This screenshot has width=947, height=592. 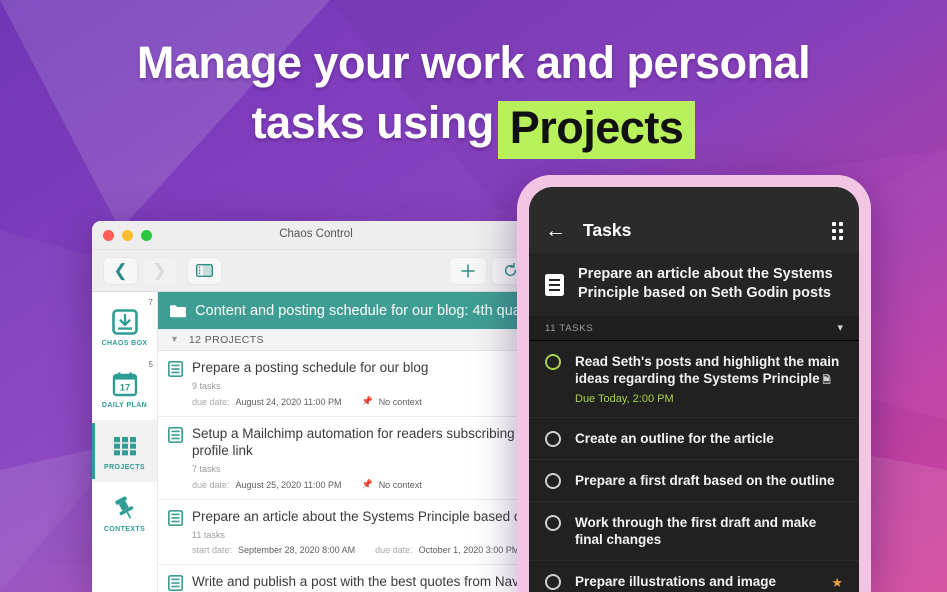 I want to click on phone-task-row: Prepare illustrations and image ★, so click(x=694, y=576).